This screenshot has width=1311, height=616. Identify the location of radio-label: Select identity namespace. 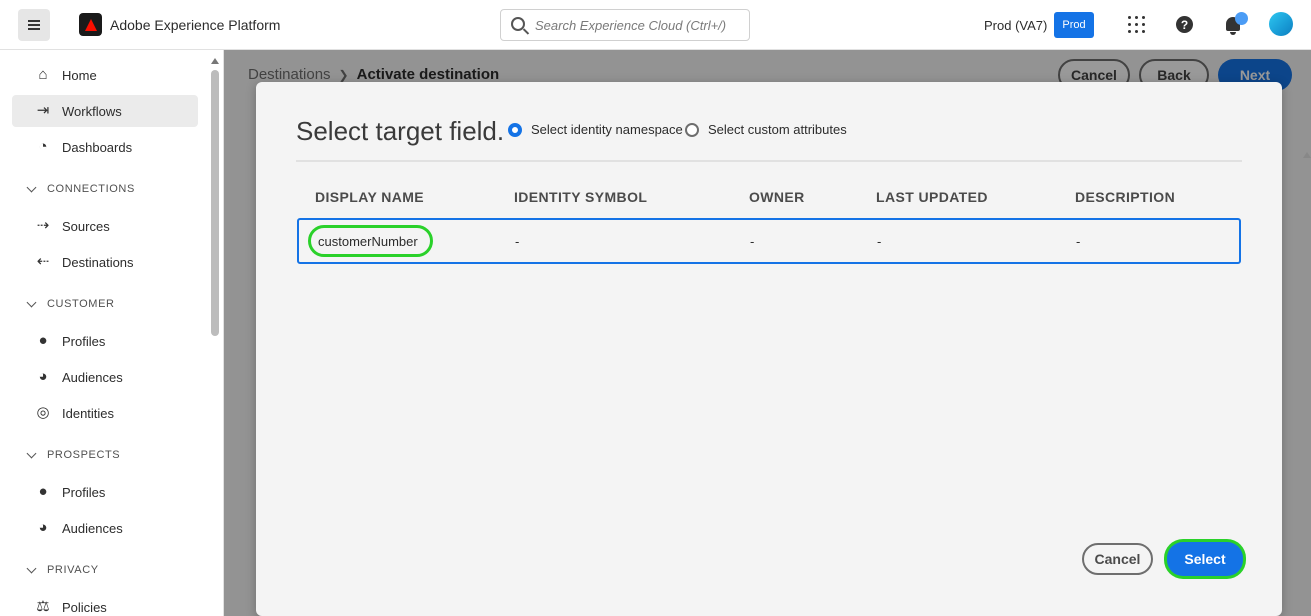
(607, 129).